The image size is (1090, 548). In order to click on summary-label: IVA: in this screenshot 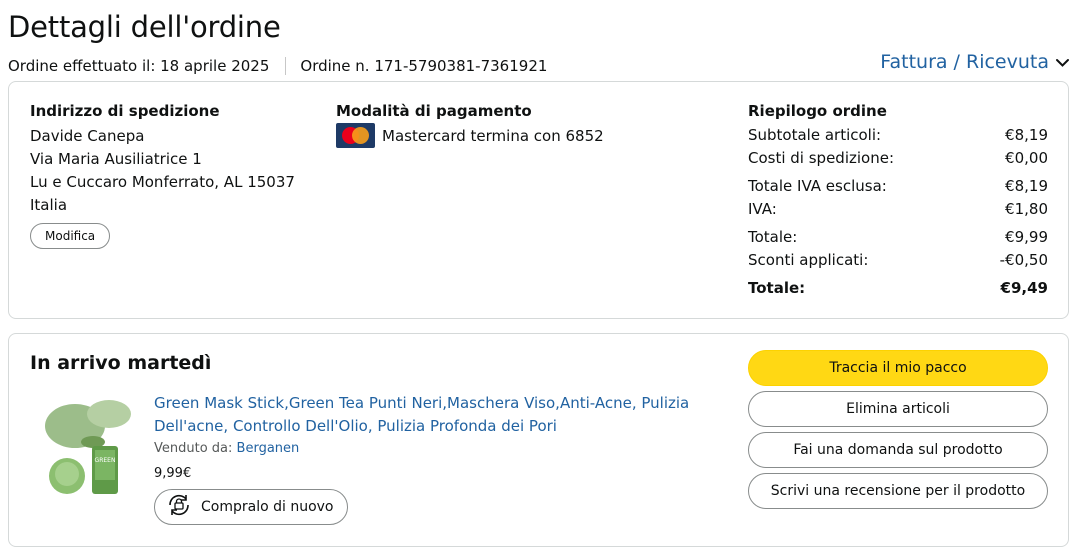, I will do `click(762, 209)`.